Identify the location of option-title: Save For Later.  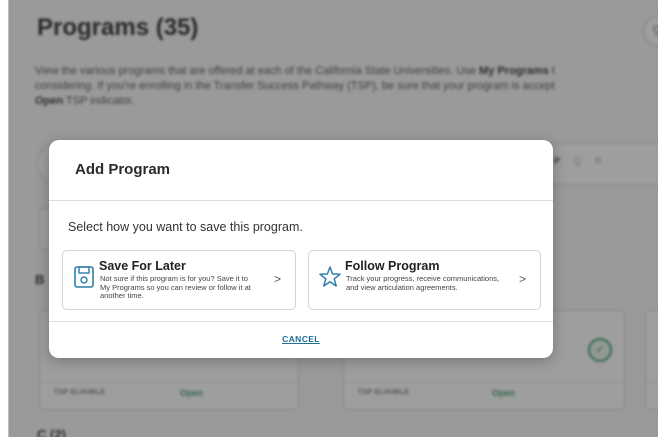
(142, 266).